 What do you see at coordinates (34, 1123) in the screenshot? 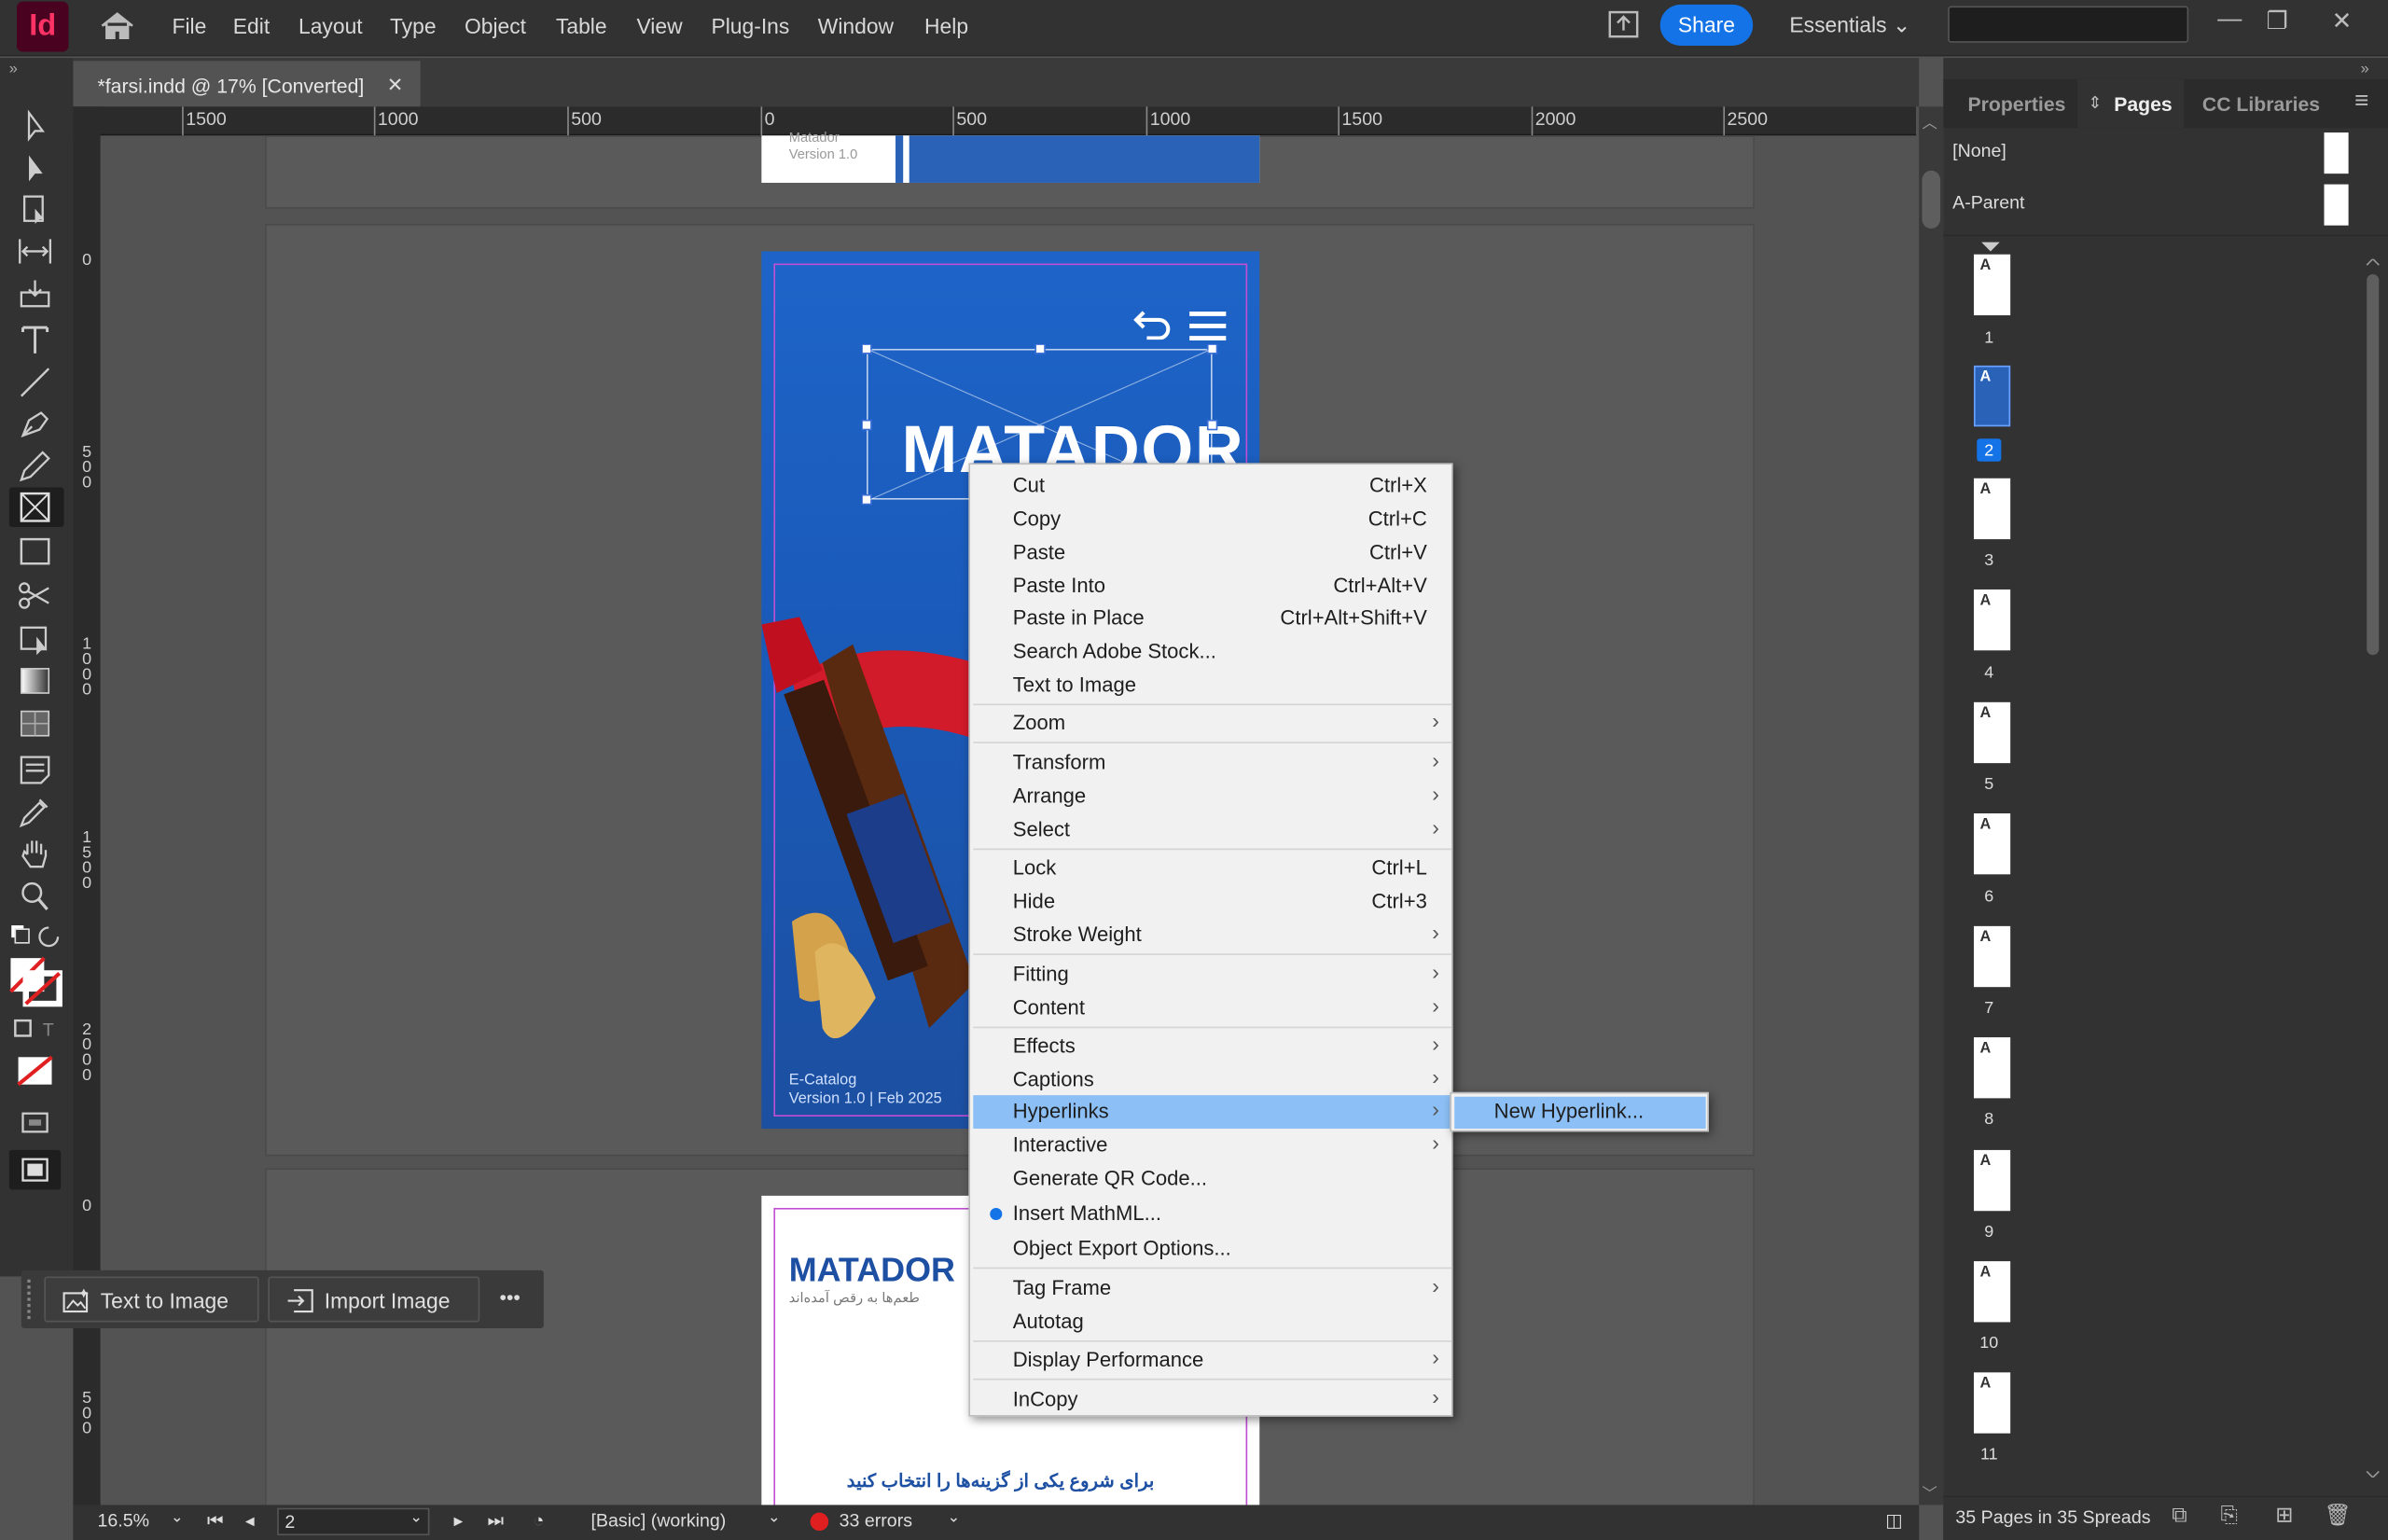
I see `screen-mode-icon` at bounding box center [34, 1123].